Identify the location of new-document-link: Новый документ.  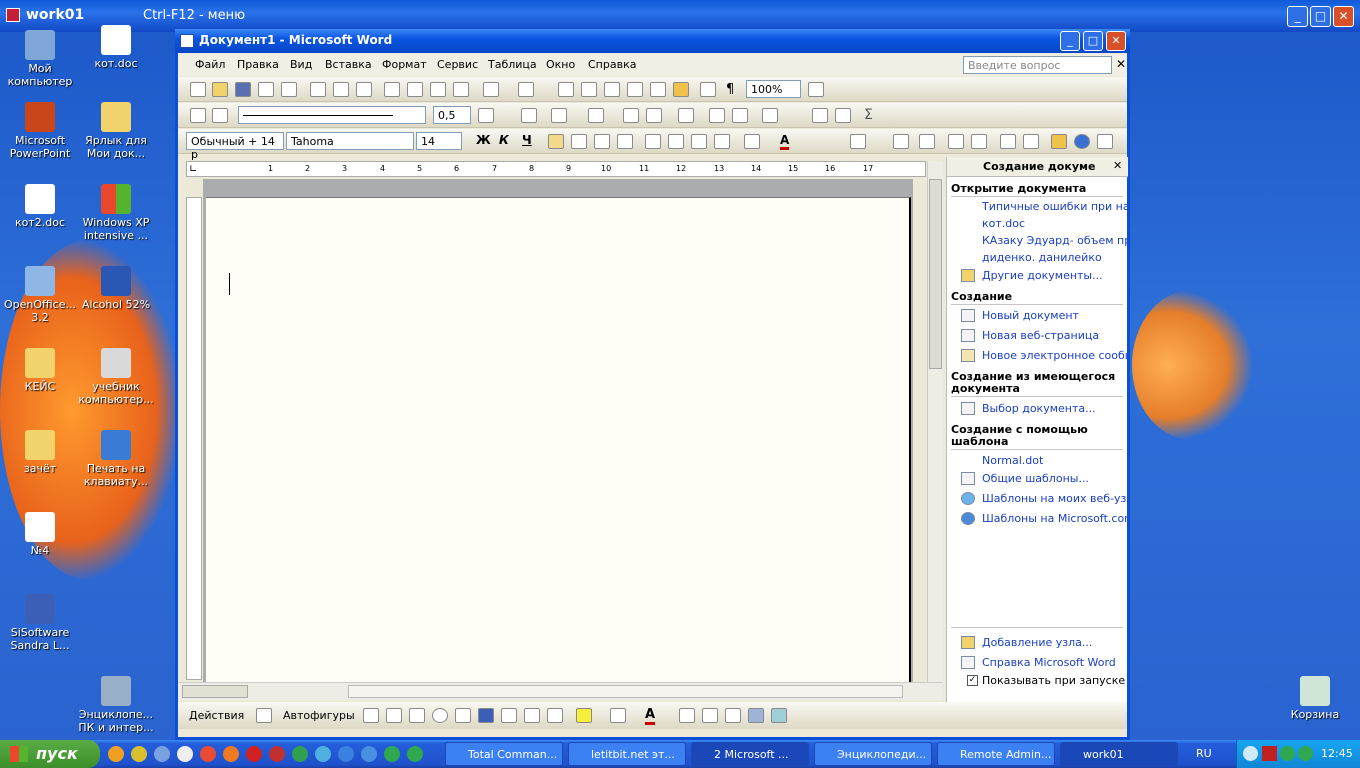
(1054, 315).